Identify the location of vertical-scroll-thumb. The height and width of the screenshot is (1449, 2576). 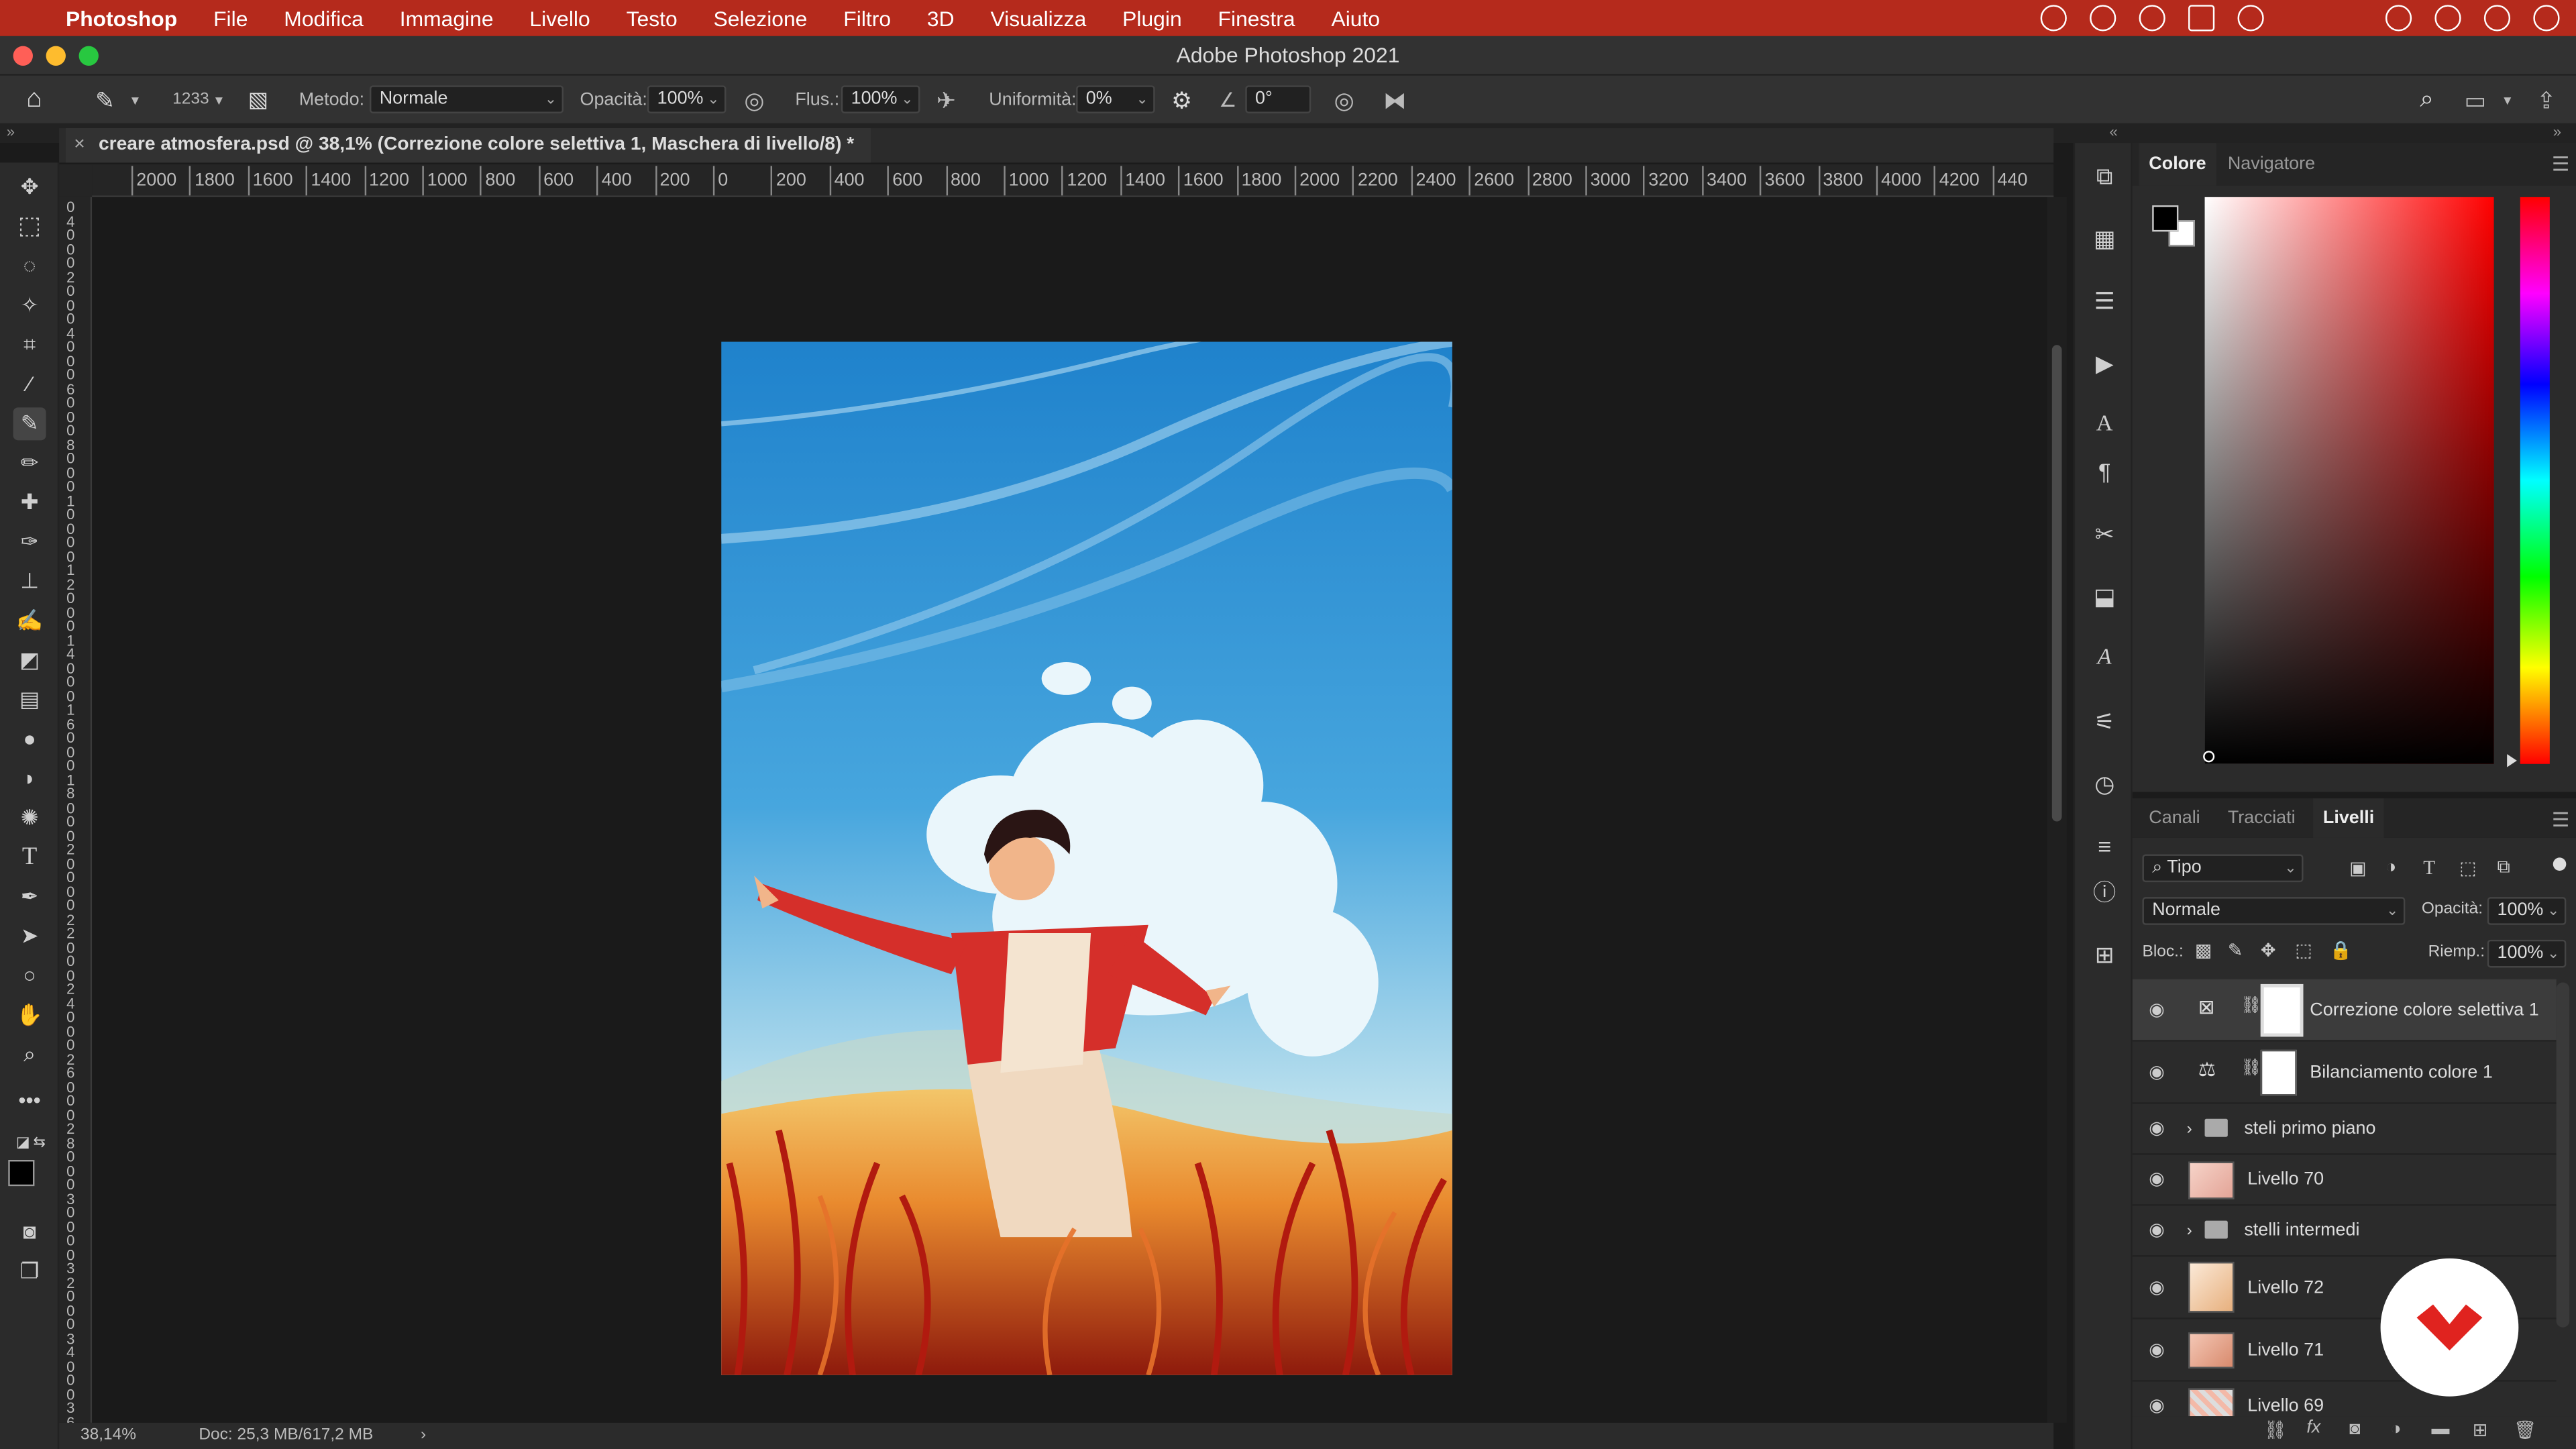
(2056, 583).